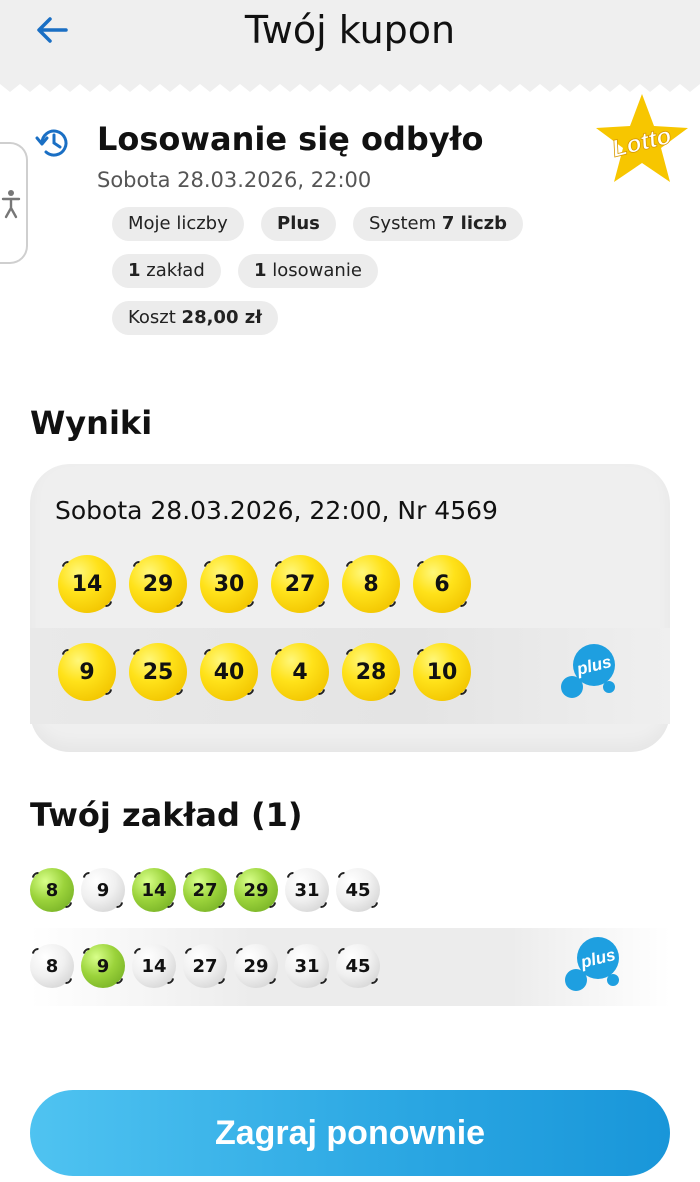  I want to click on bet-heading: Twój zakład (1), so click(166, 815).